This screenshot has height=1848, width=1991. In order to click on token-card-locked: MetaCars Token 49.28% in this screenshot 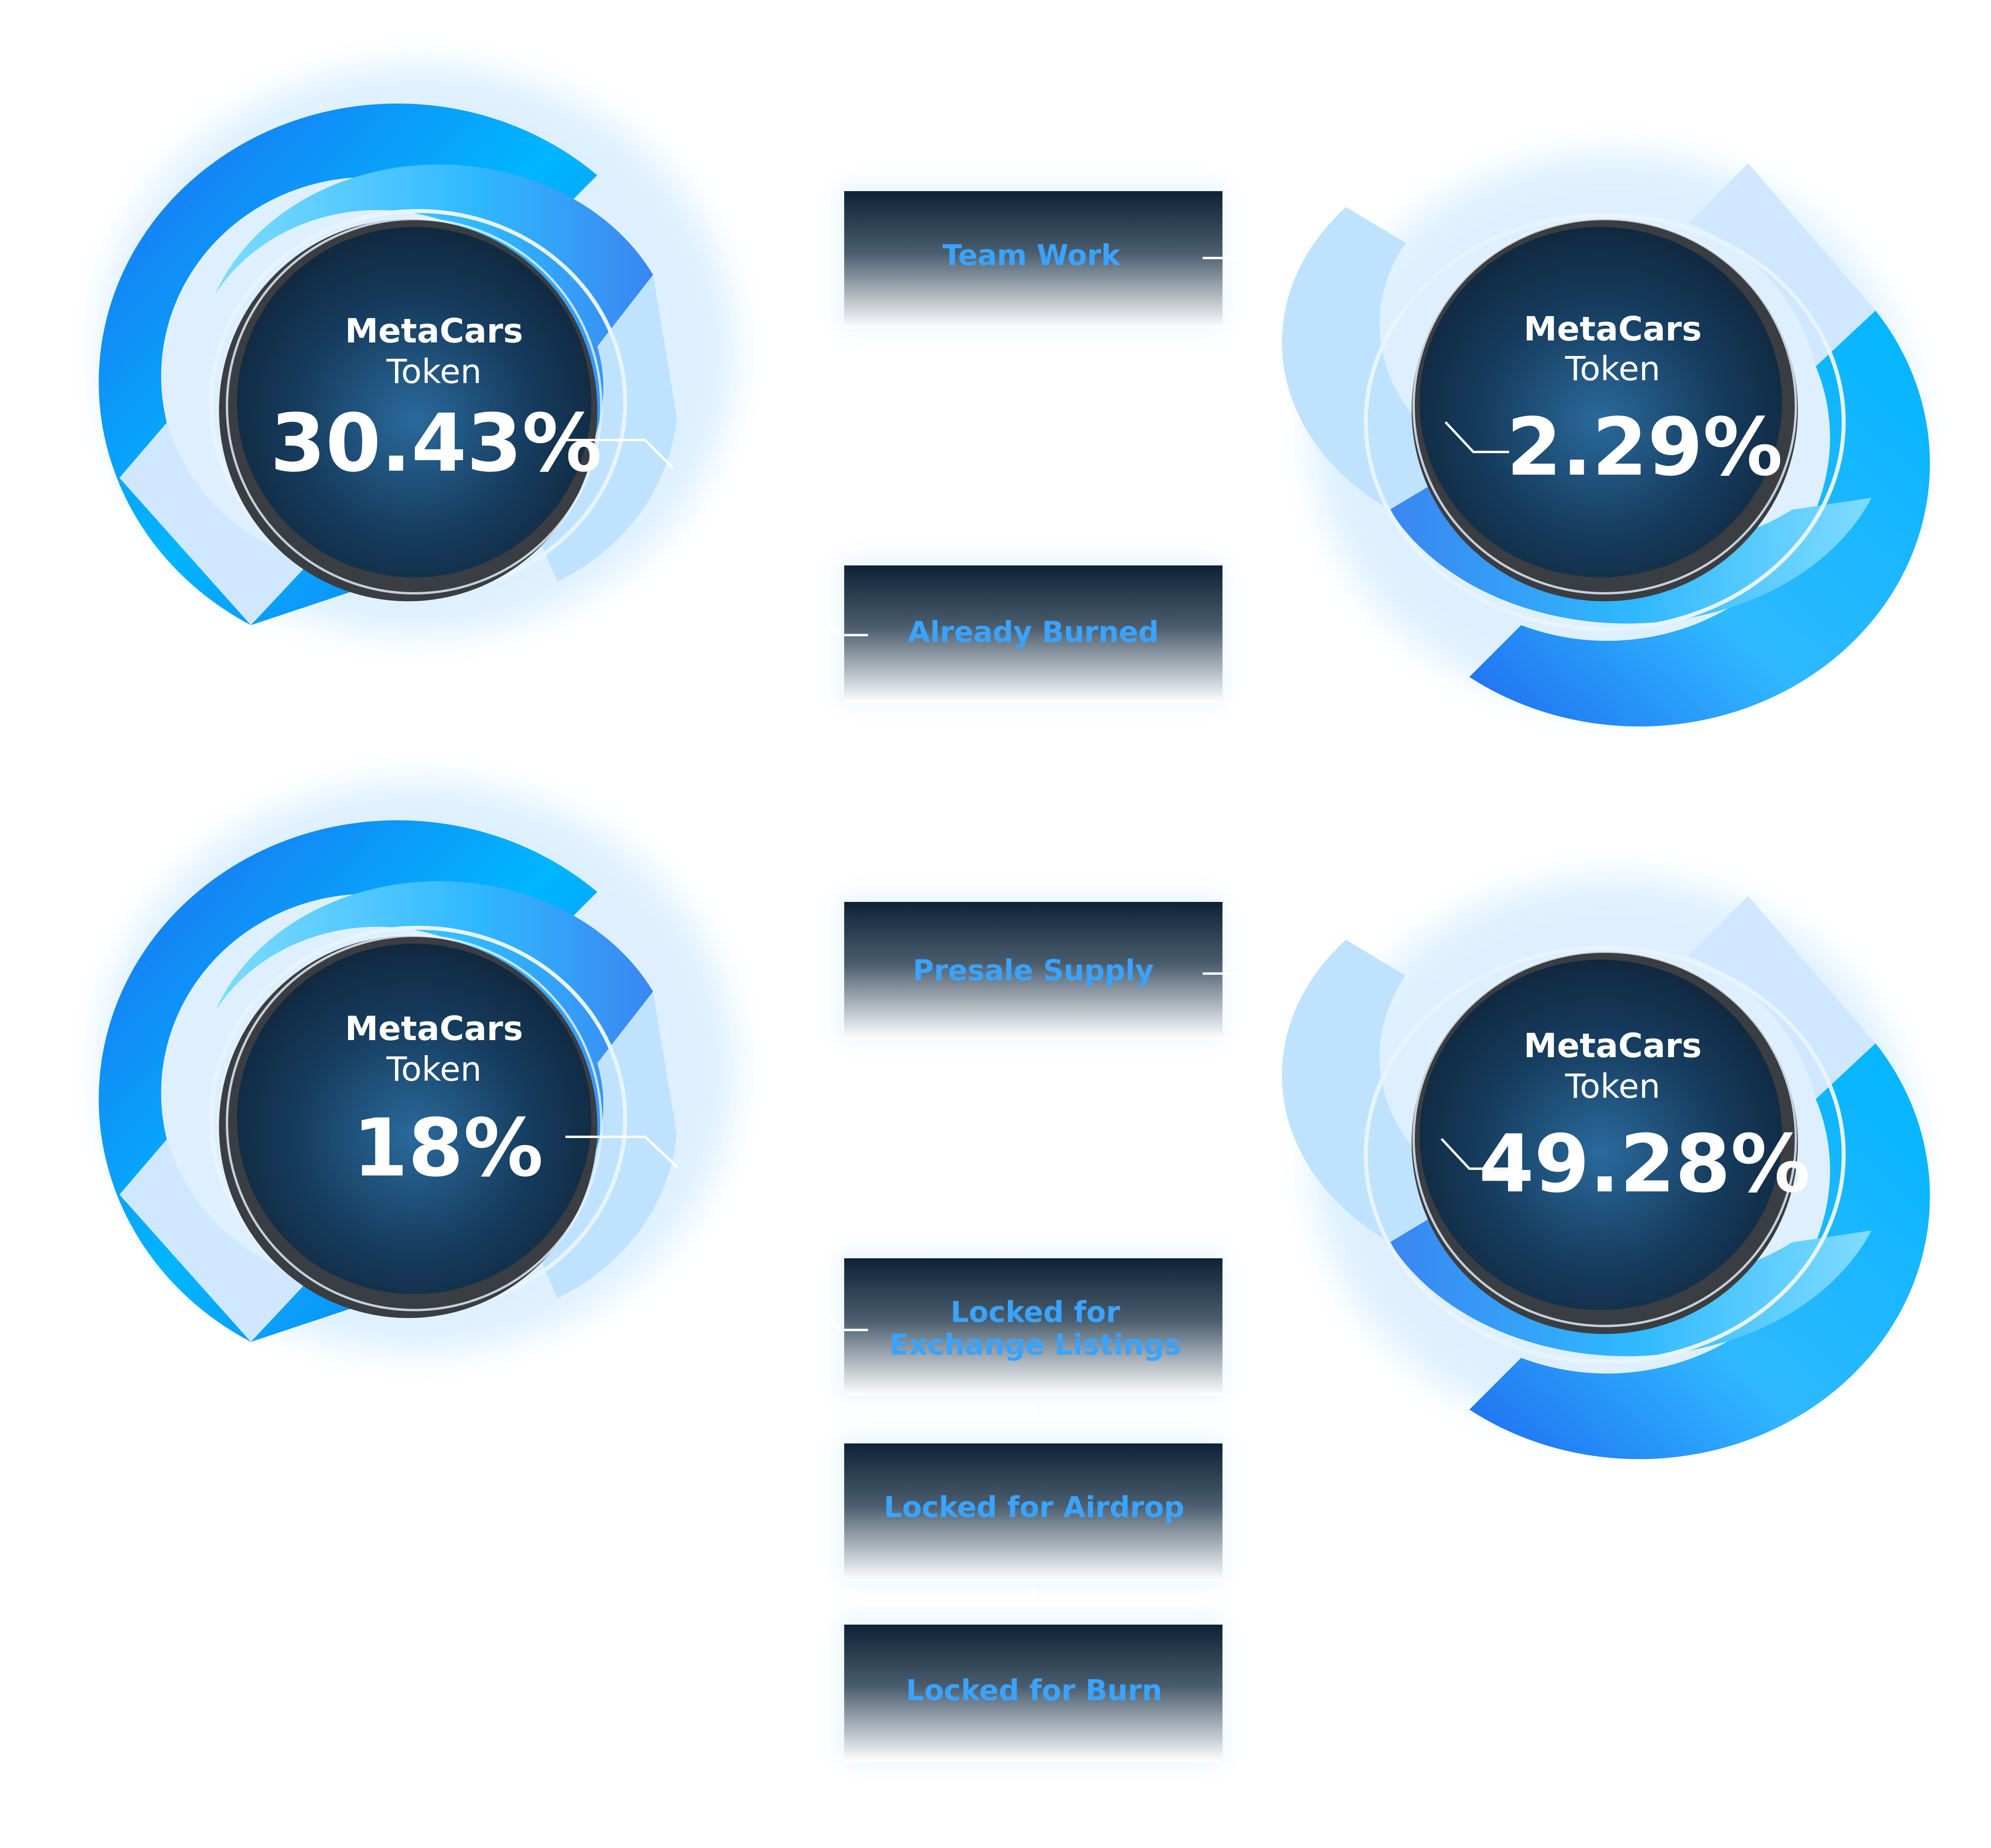, I will do `click(1606, 1167)`.